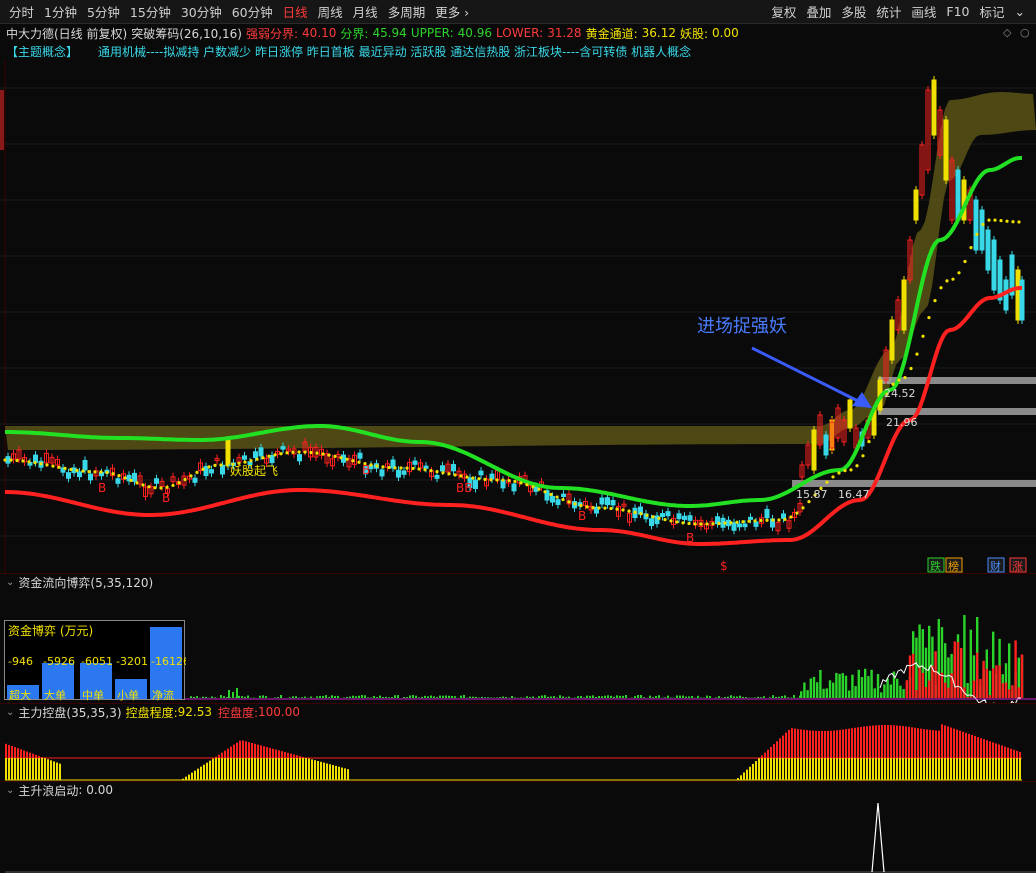 The image size is (1036, 873). Describe the element at coordinates (812, 494) in the screenshot. I see `price-label: 15.87` at that location.